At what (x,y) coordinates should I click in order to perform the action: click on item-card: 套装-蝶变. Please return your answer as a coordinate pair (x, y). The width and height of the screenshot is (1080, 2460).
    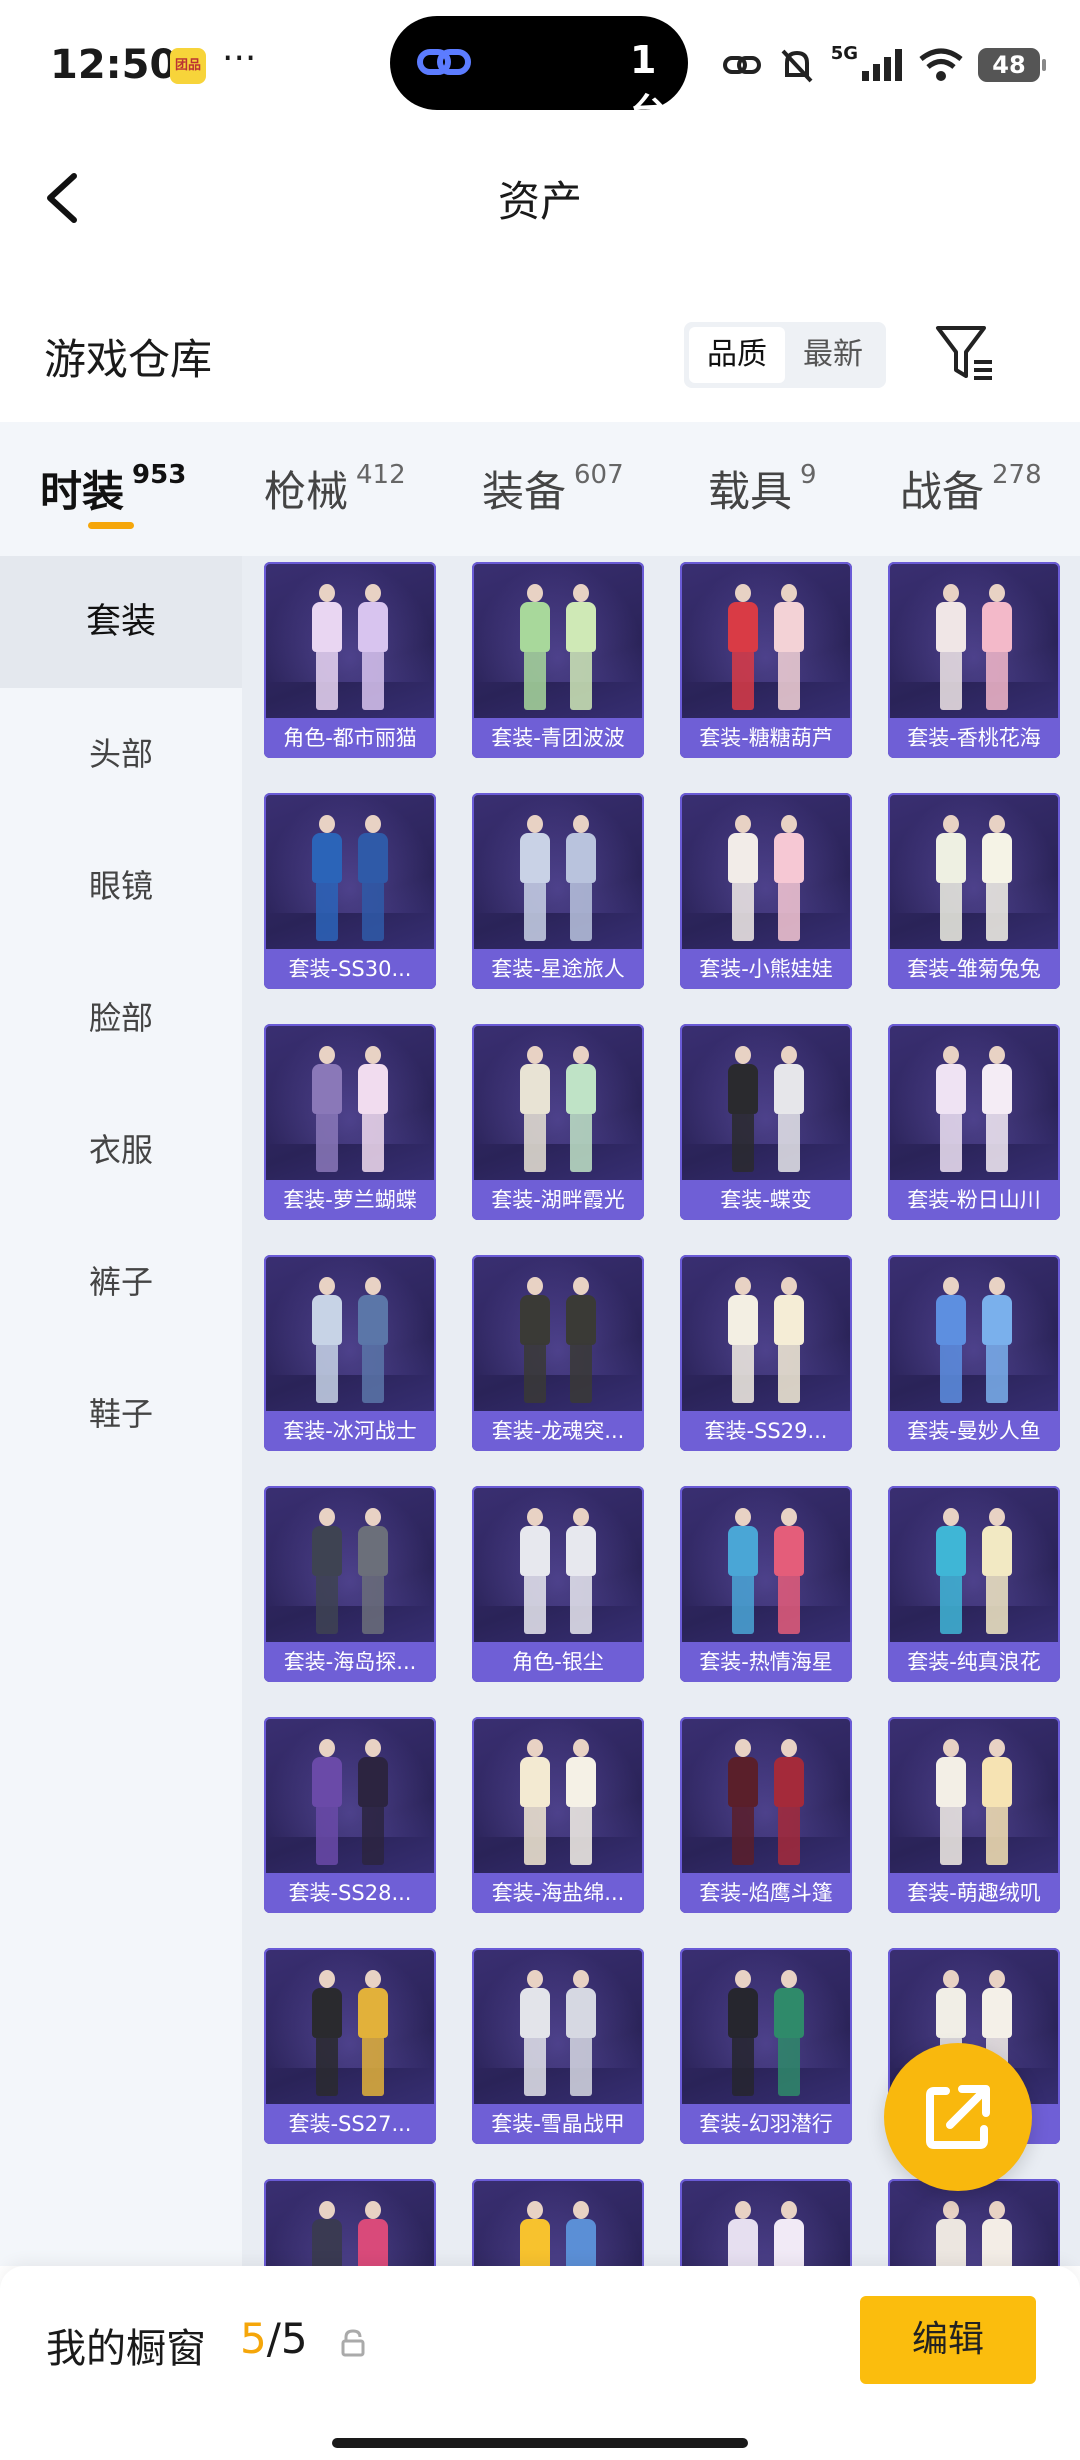
    Looking at the image, I should click on (766, 1122).